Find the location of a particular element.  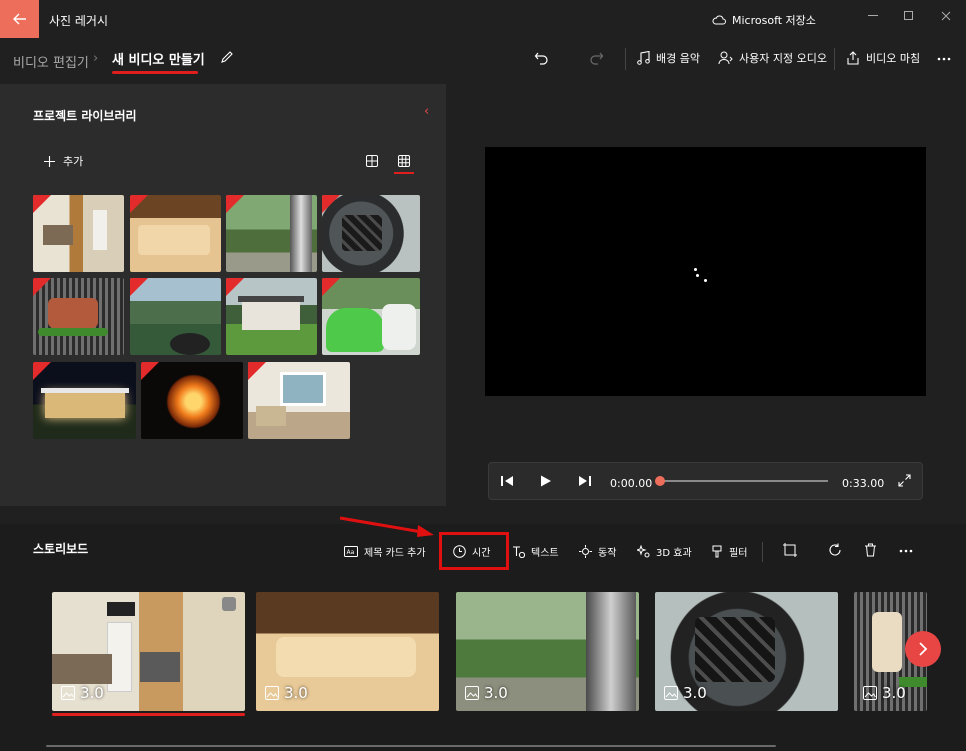

arrow-left-icon is located at coordinates (19, 19).